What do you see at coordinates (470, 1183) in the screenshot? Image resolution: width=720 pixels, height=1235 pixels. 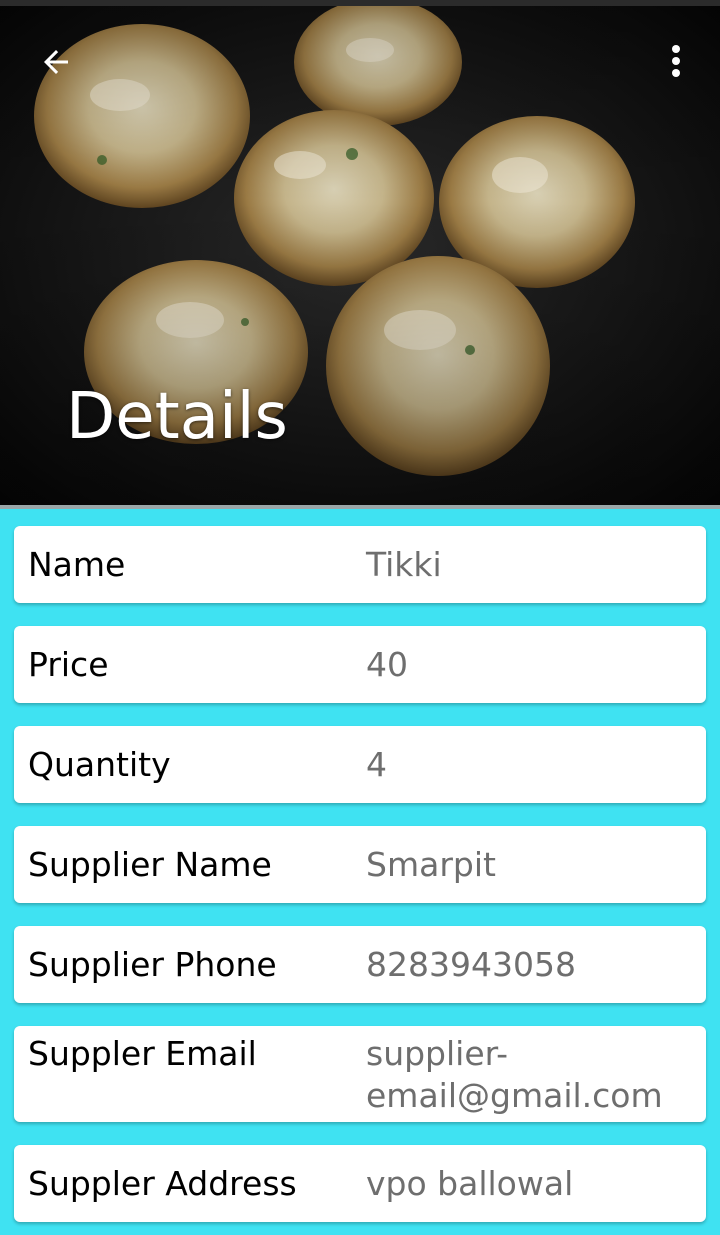 I see `detail-value-supplier-address: vpo ballowal` at bounding box center [470, 1183].